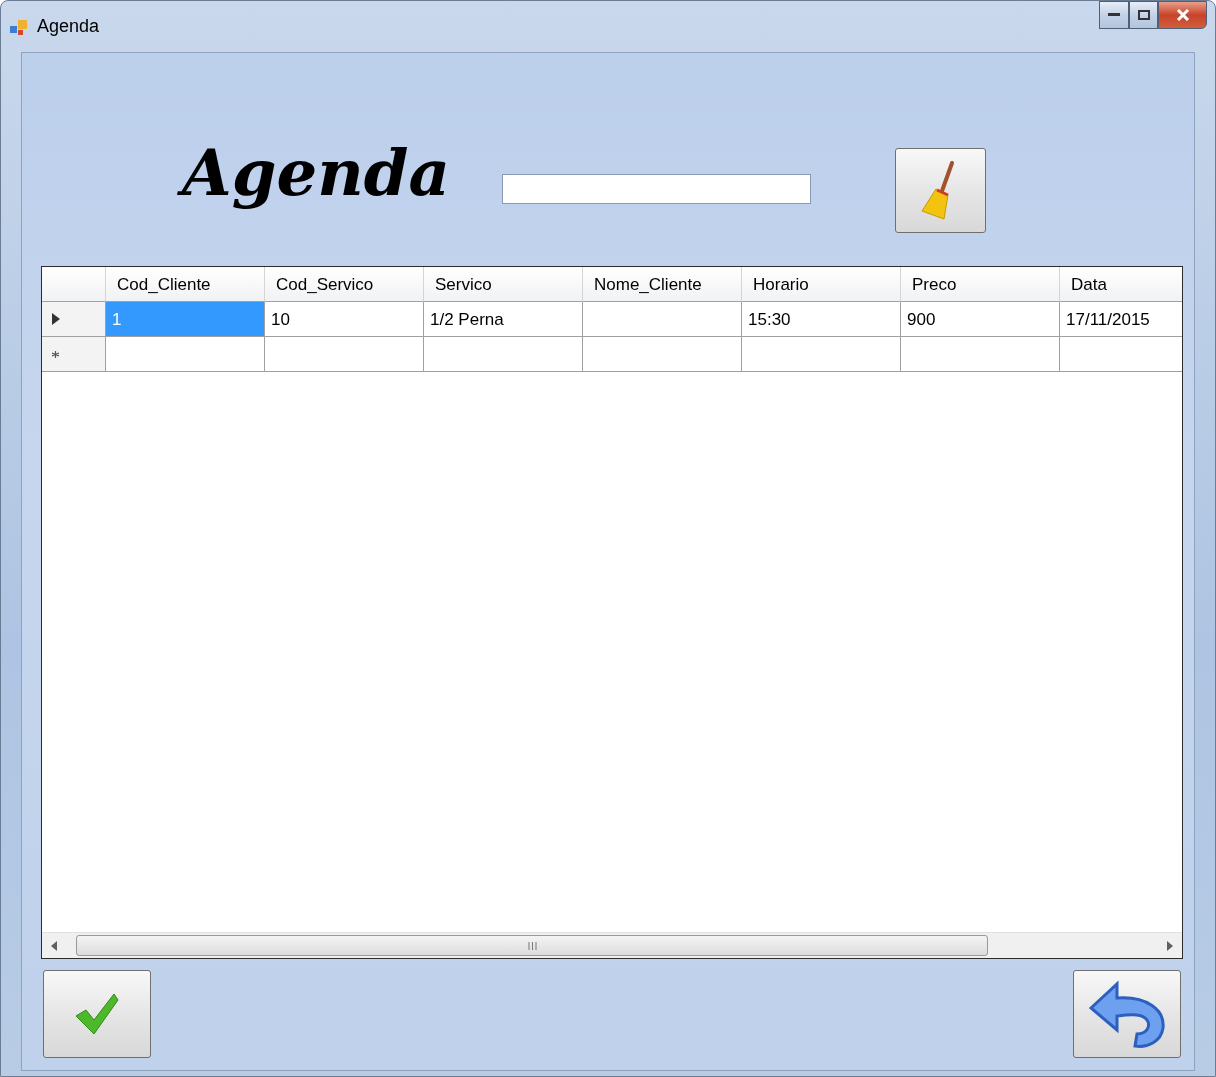 The image size is (1216, 1077). What do you see at coordinates (980, 319) in the screenshot?
I see `table-cell: 900` at bounding box center [980, 319].